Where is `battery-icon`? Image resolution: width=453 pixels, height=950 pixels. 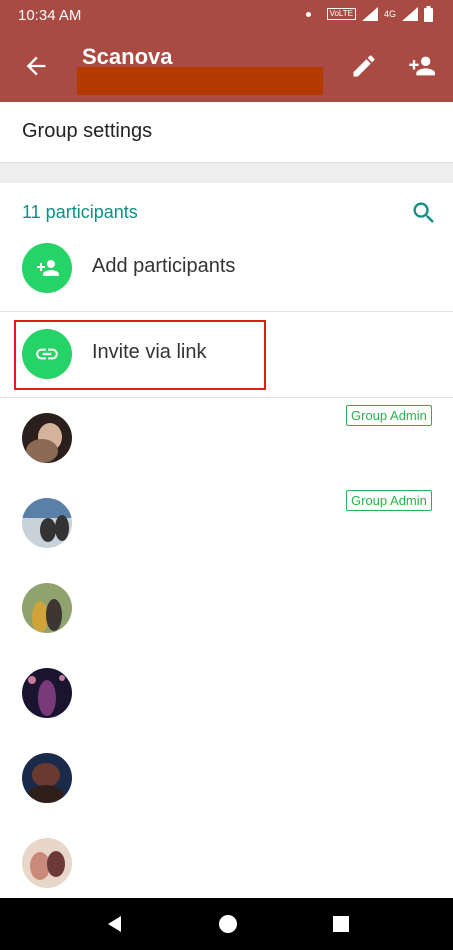
battery-icon is located at coordinates (428, 14).